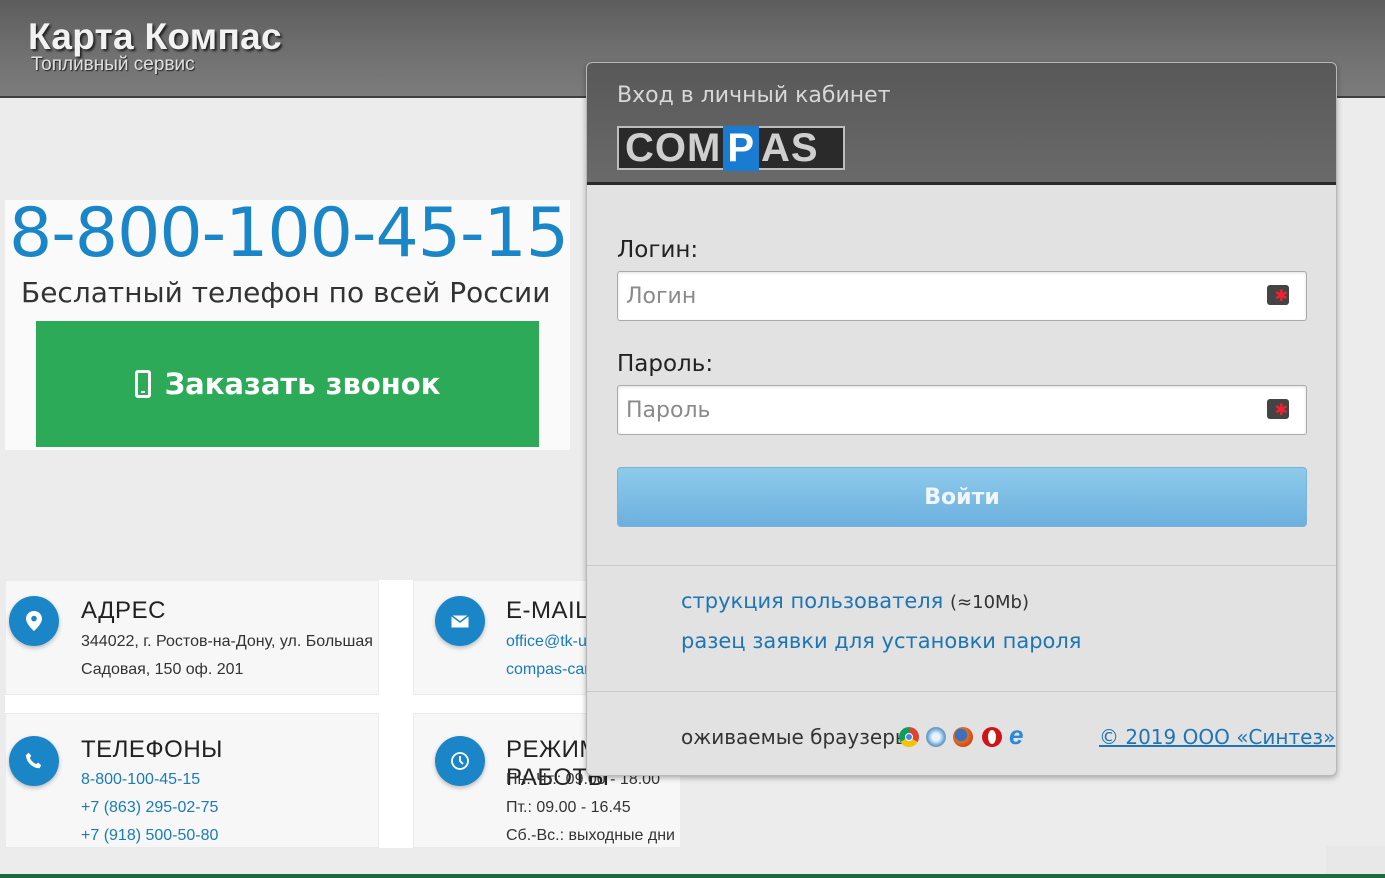 Image resolution: width=1385 pixels, height=878 pixels. What do you see at coordinates (152, 749) in the screenshot?
I see `card-title: ТЕЛЕФОНЫ` at bounding box center [152, 749].